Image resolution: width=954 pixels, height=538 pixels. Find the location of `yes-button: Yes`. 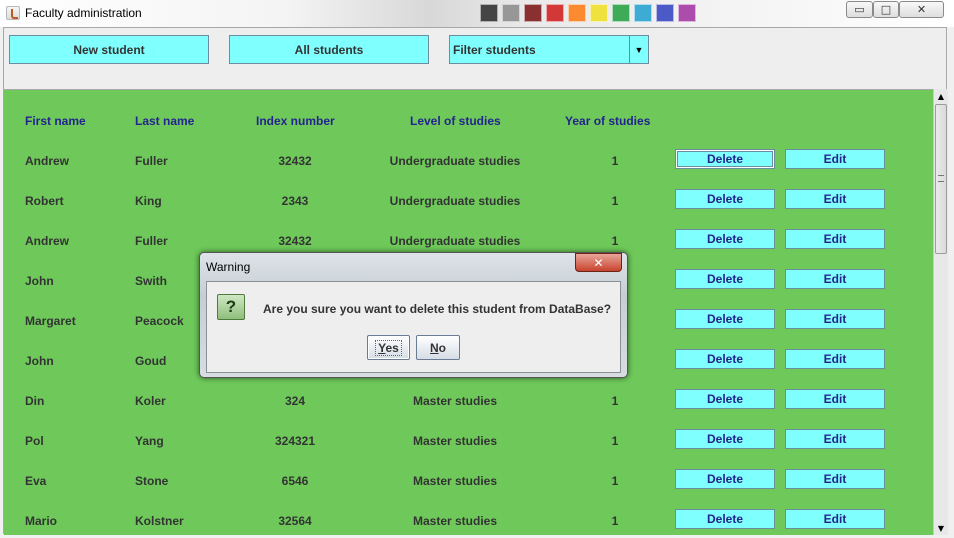

yes-button: Yes is located at coordinates (388, 347).